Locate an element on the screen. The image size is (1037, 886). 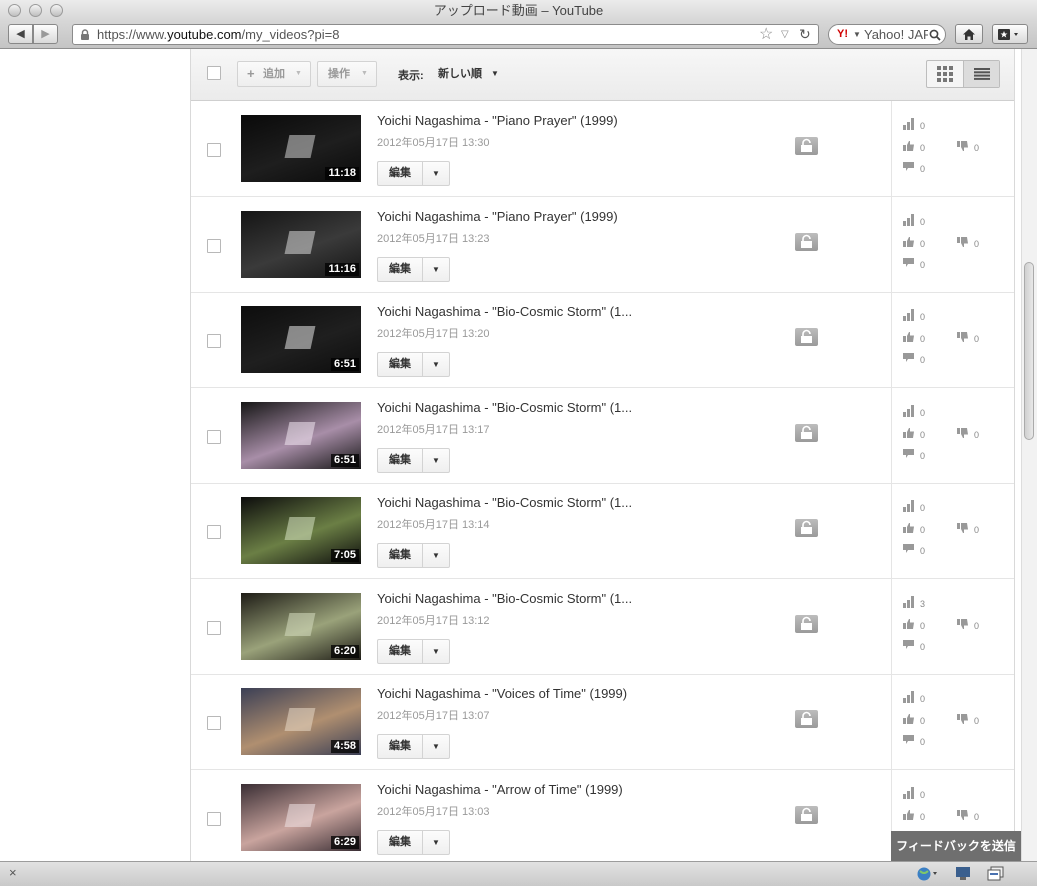
search-field: Y! ▼ Yahoo! JAPAN is located at coordinates (887, 34).